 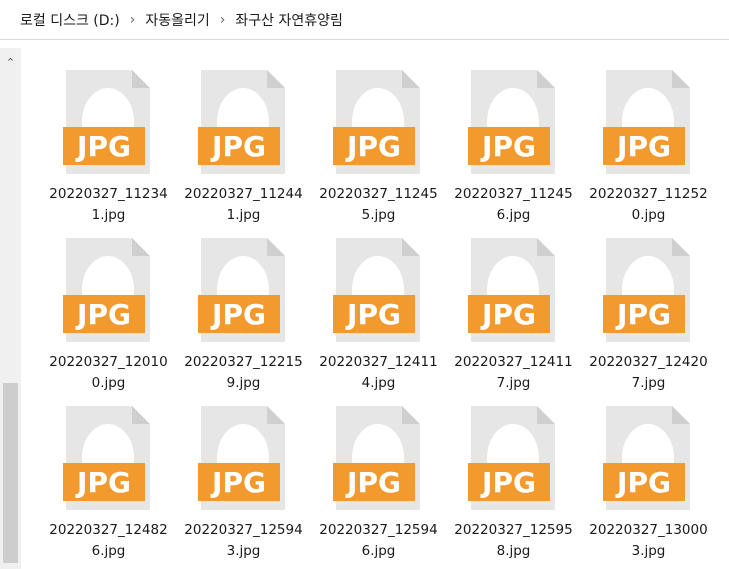 I want to click on file-item: JPG 20220327_12010 0.jpg, so click(x=108, y=312).